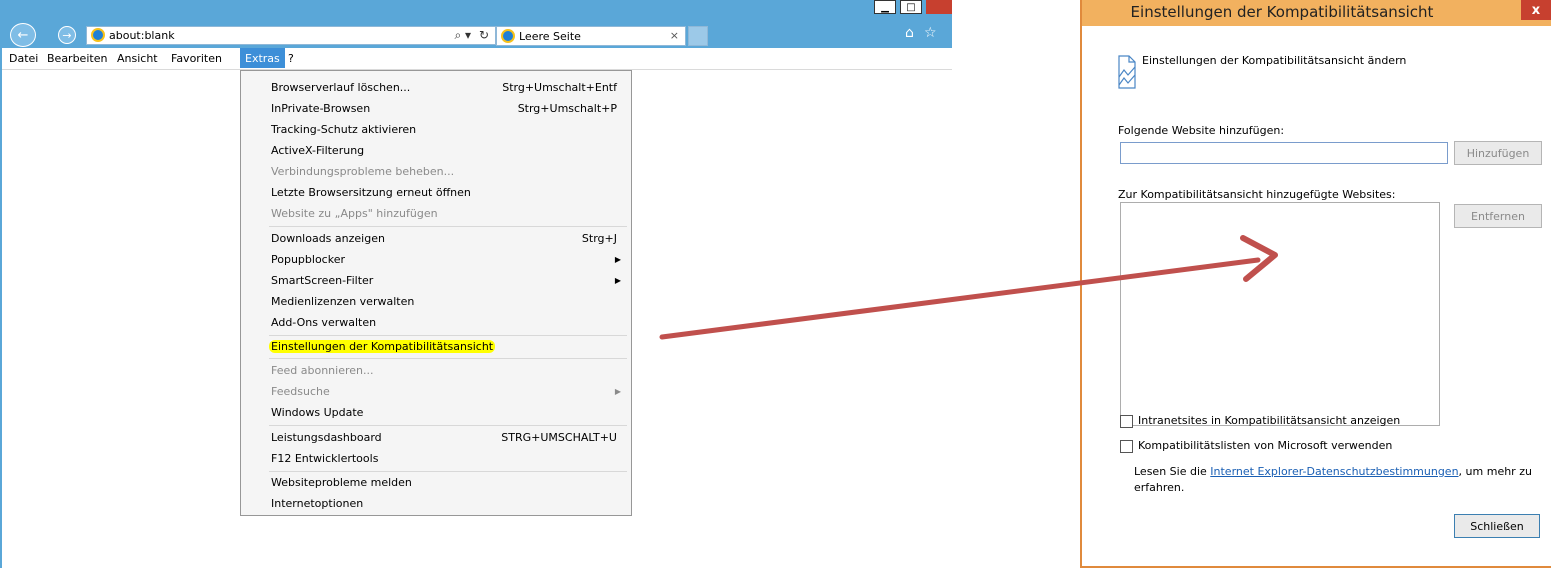 This screenshot has width=1551, height=568. I want to click on maximize-button: □, so click(911, 7).